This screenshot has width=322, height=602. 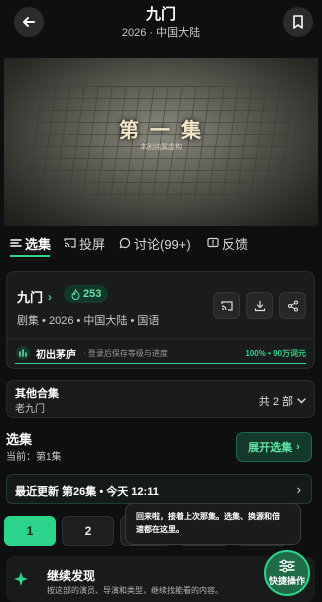 What do you see at coordinates (160, 14) in the screenshot?
I see `page-title: 九门` at bounding box center [160, 14].